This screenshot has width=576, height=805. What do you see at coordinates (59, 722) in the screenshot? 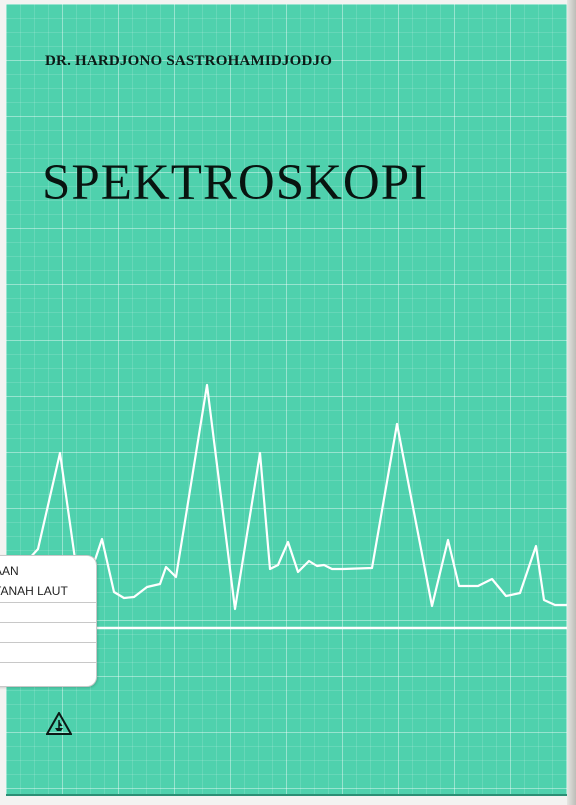
I see `triangle-ship-logo-icon` at bounding box center [59, 722].